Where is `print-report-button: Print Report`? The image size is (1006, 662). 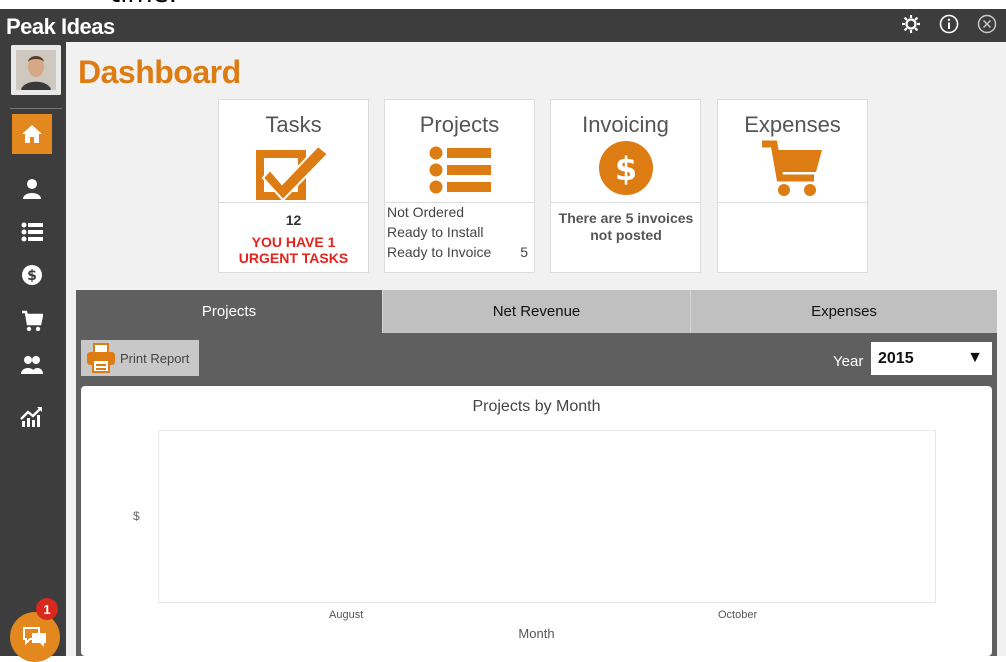
print-report-button: Print Report is located at coordinates (140, 358).